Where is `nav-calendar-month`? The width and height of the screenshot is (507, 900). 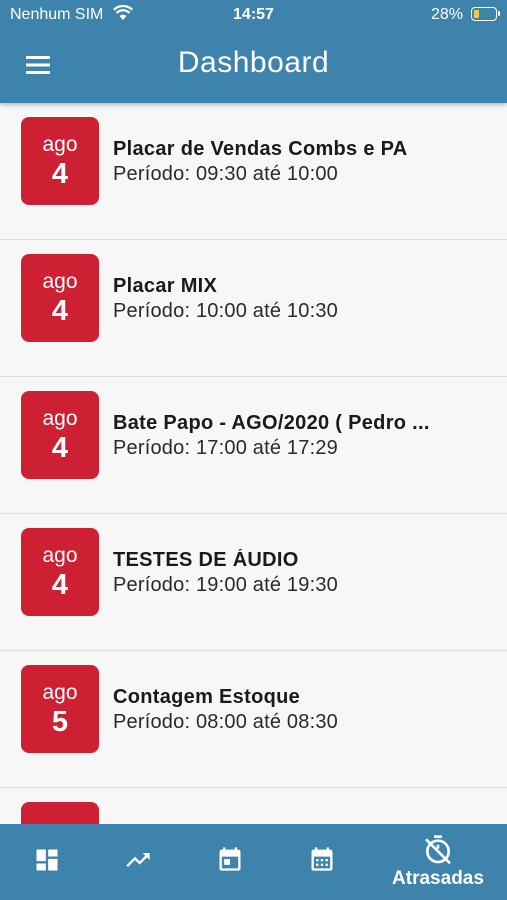 nav-calendar-month is located at coordinates (322, 862).